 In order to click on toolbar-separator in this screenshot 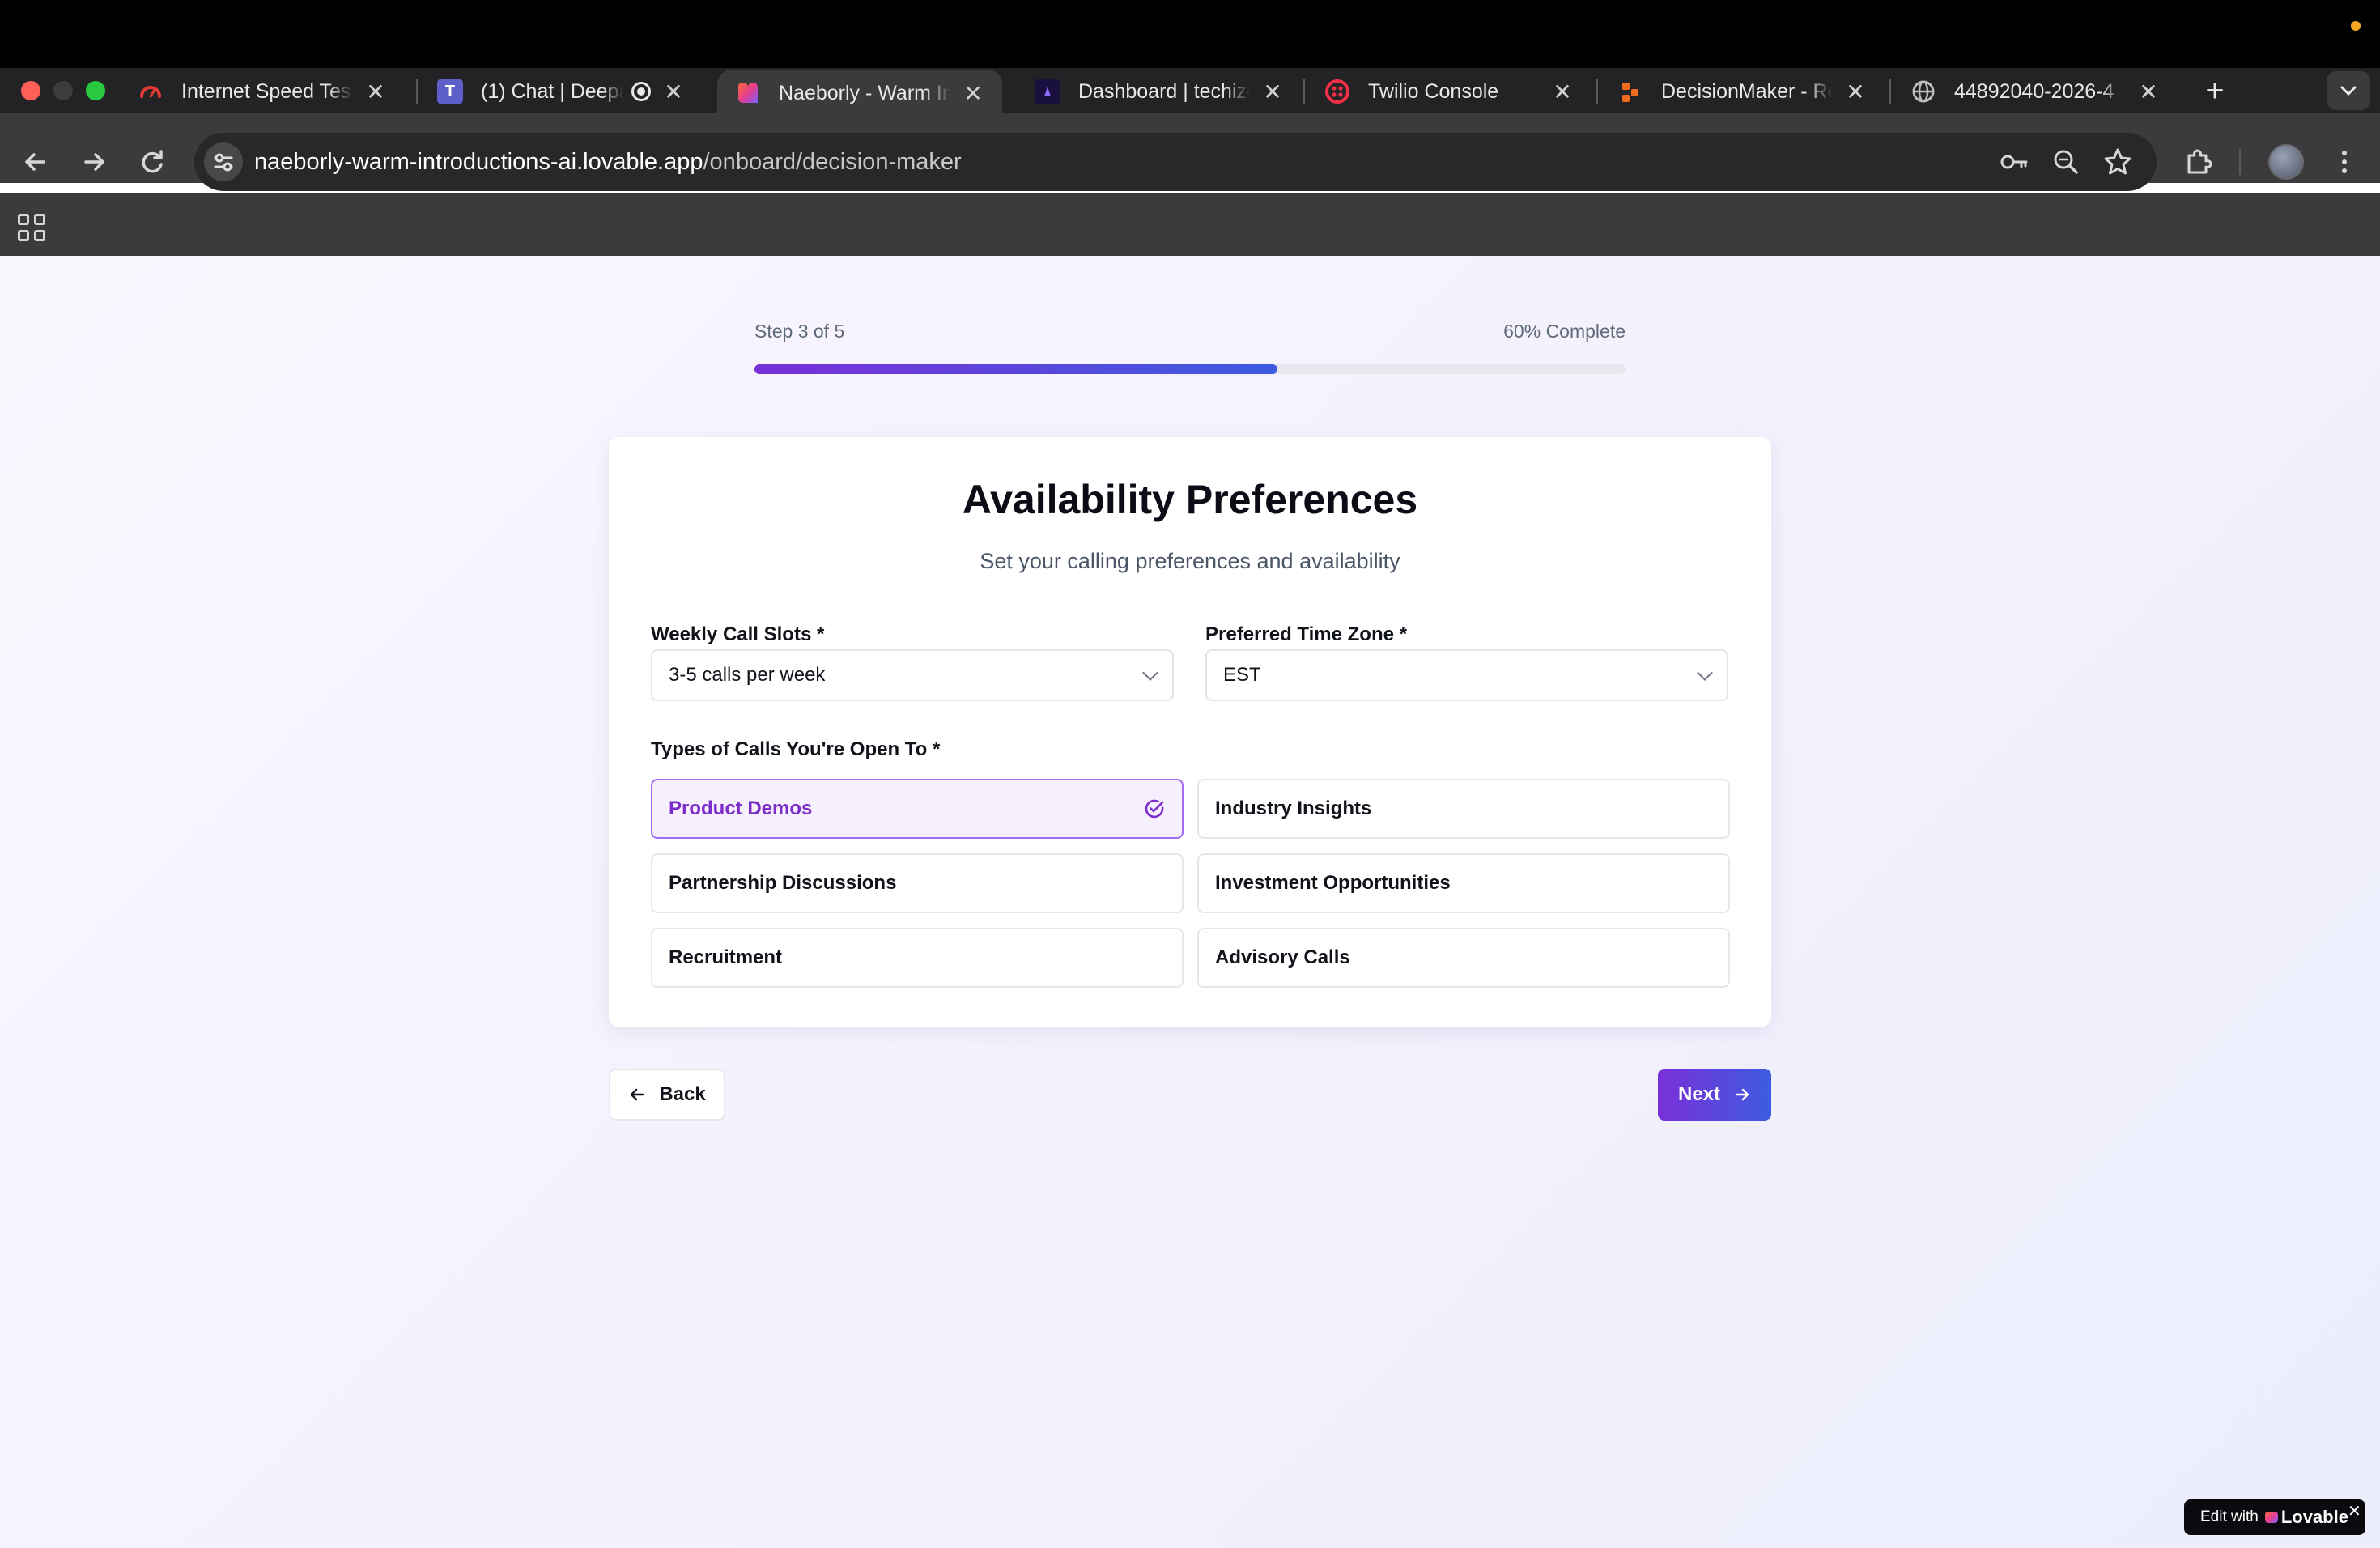, I will do `click(2240, 162)`.